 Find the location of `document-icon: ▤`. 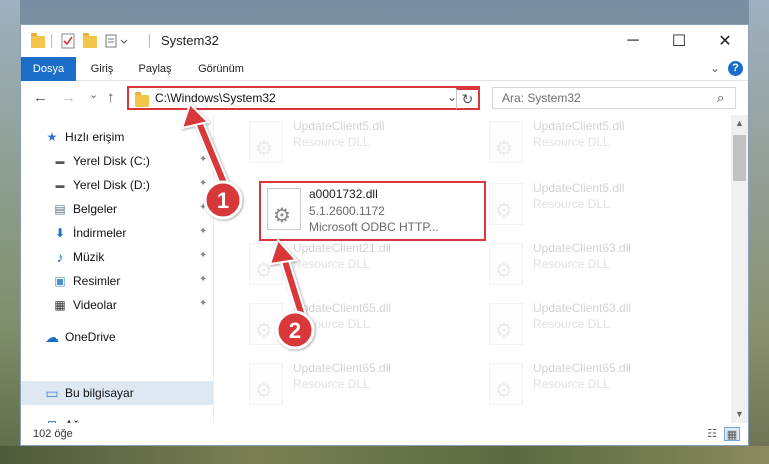

document-icon: ▤ is located at coordinates (60, 209).